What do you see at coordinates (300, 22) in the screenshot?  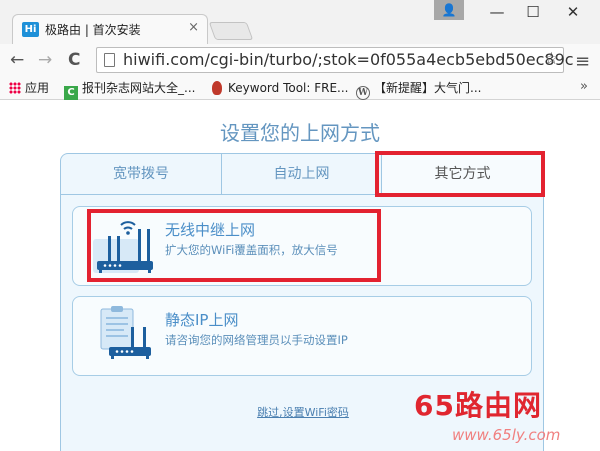 I see `browser-titlebar: Hi 极路由 | 首次安装 × 👤 — ☐ ✕` at bounding box center [300, 22].